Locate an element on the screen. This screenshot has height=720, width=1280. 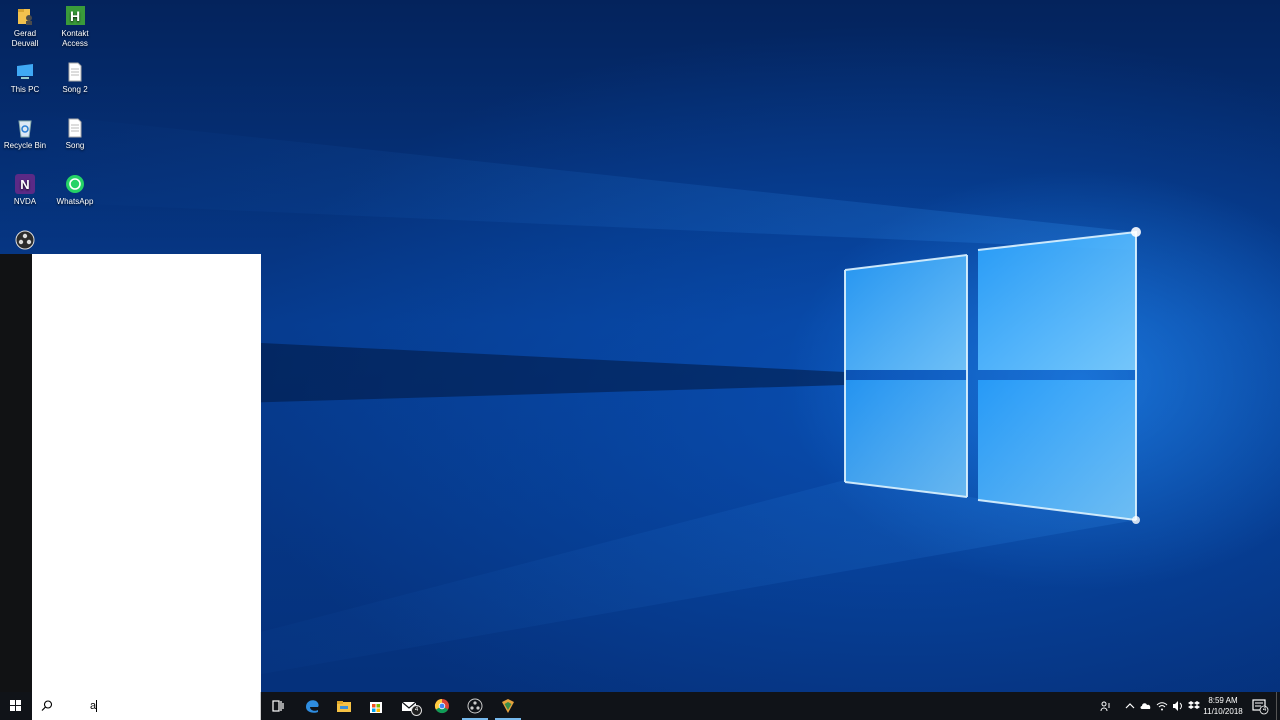
volume-icon is located at coordinates (1177, 706).